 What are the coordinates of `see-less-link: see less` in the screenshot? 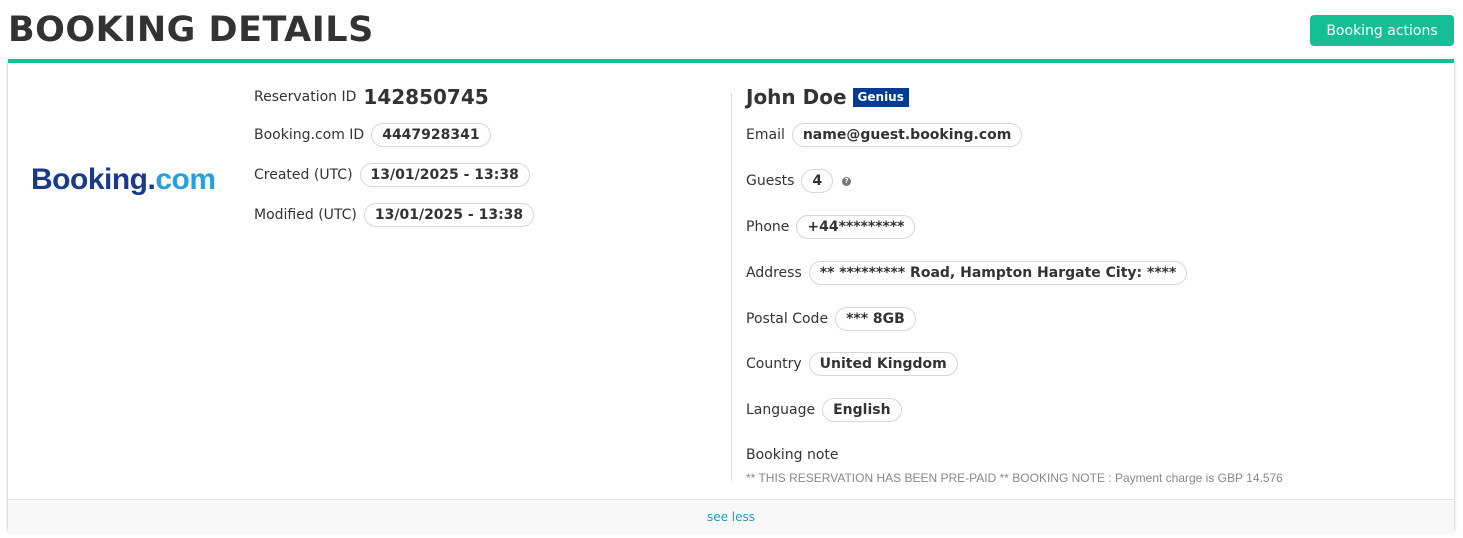 It's located at (731, 517).